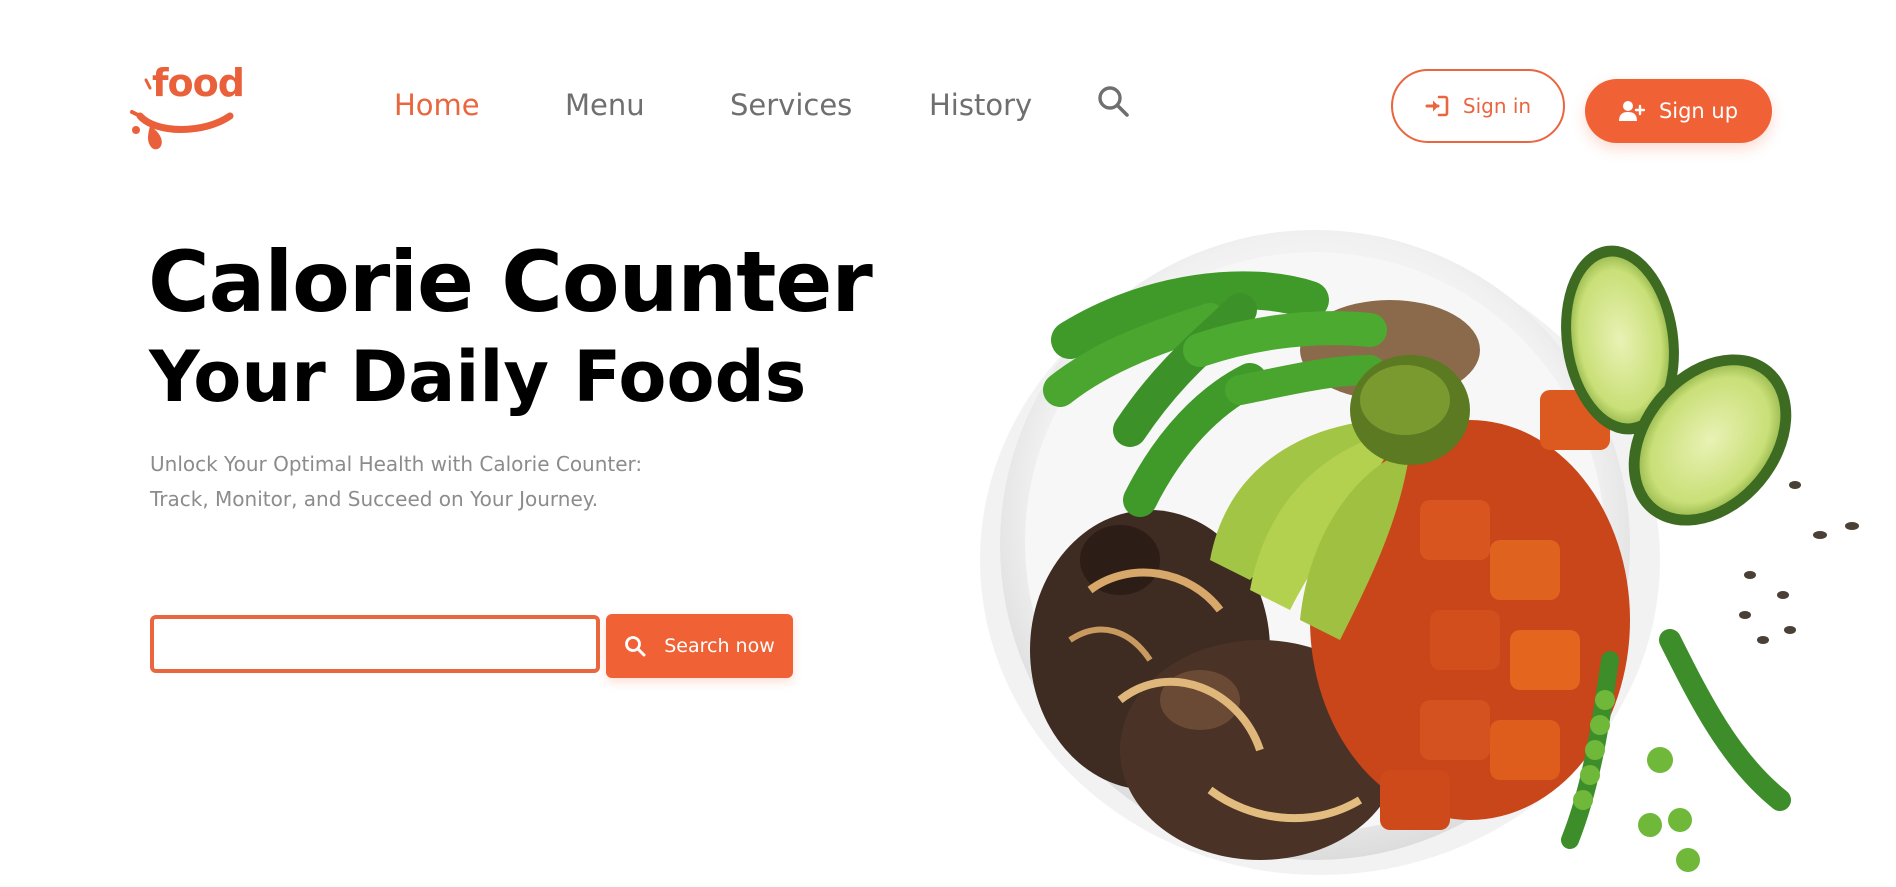 Image resolution: width=1896 pixels, height=887 pixels. Describe the element at coordinates (1631, 111) in the screenshot. I see `user-plus-icon` at that location.